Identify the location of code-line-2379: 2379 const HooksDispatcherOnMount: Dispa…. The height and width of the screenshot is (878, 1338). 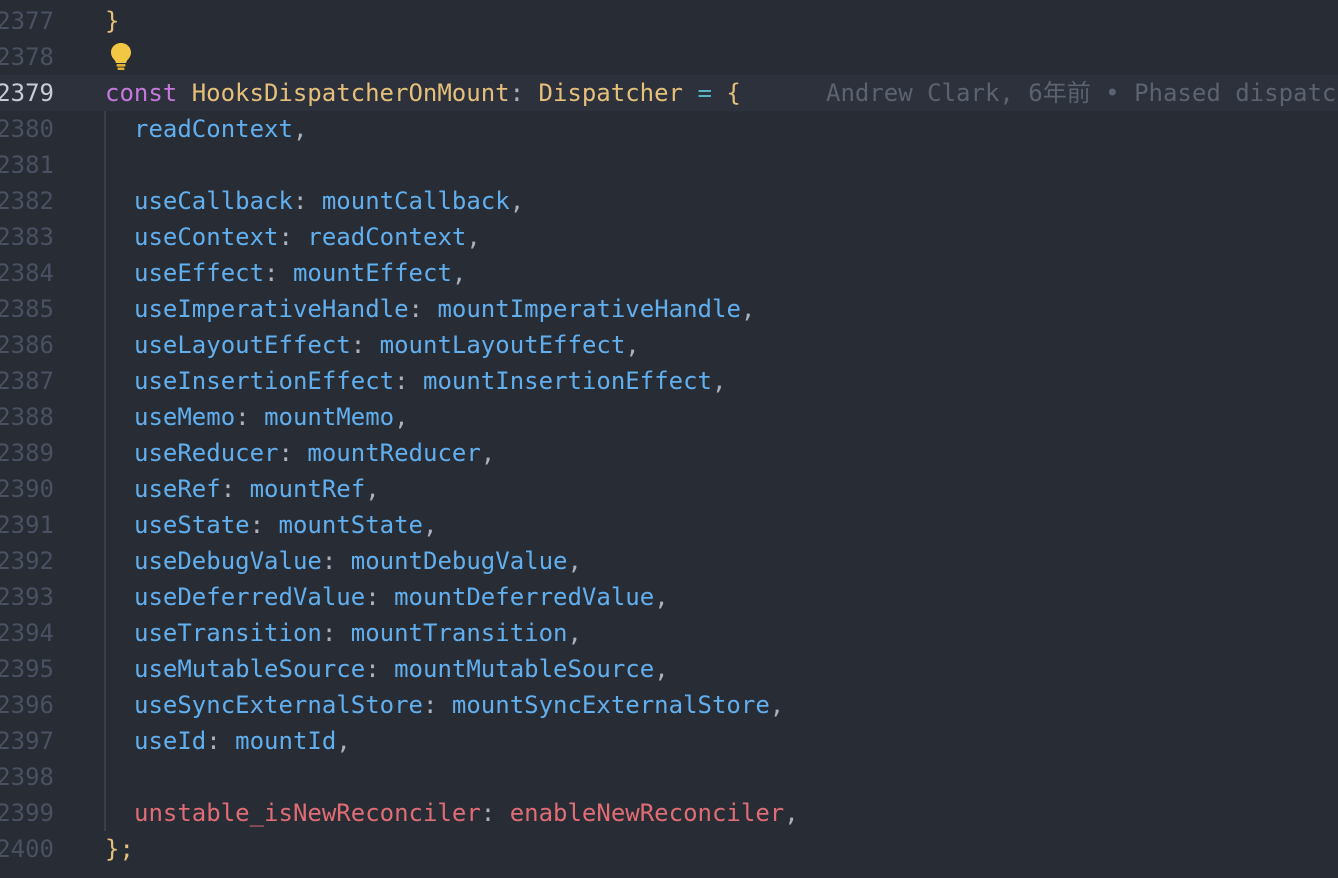
(669, 93).